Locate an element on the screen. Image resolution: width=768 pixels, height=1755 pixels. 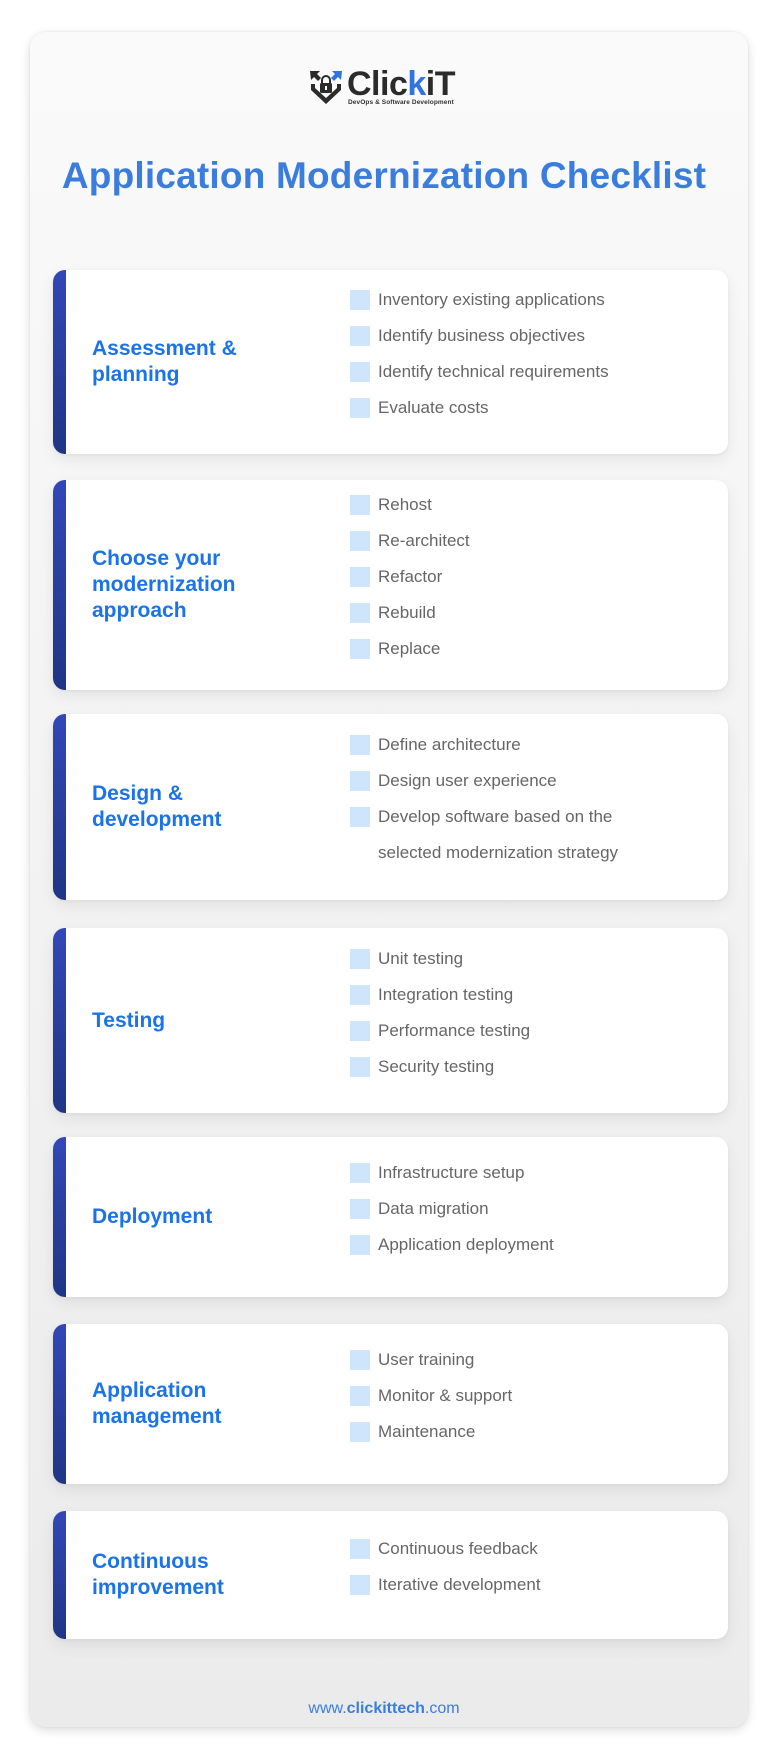
checklist-item-label: Re-architect is located at coordinates (424, 540).